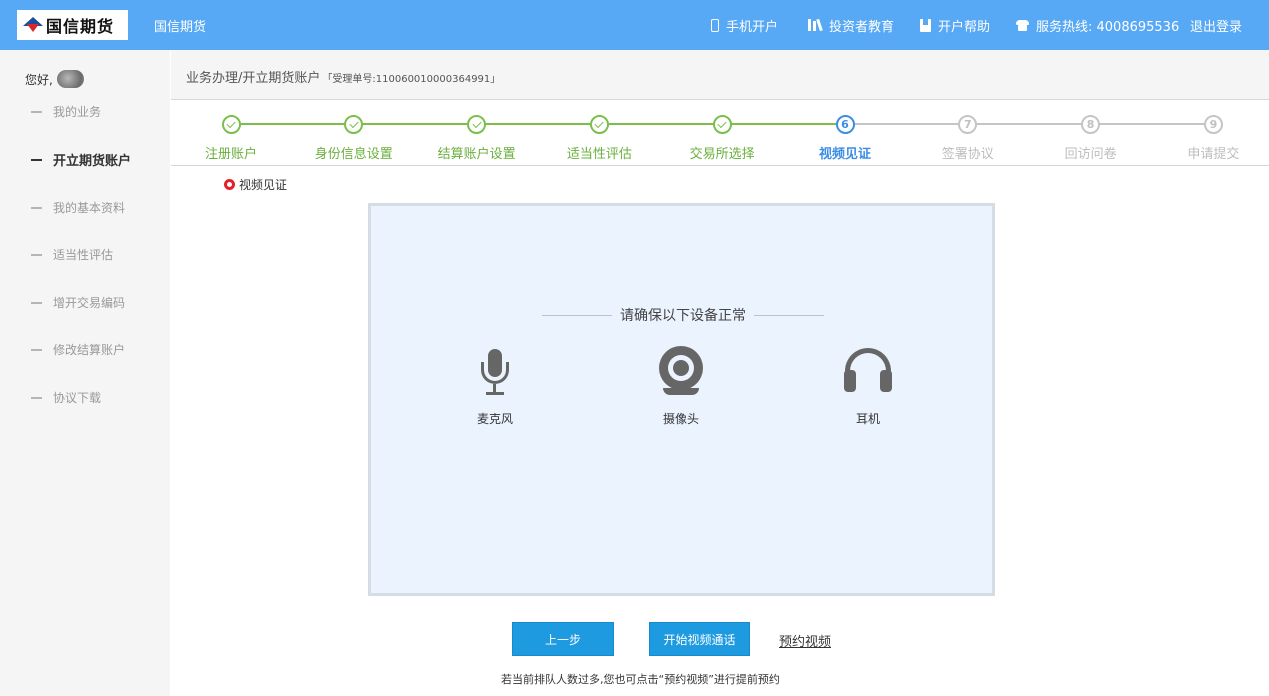  I want to click on panel-heading-text: 请确保以下设备正常, so click(683, 316).